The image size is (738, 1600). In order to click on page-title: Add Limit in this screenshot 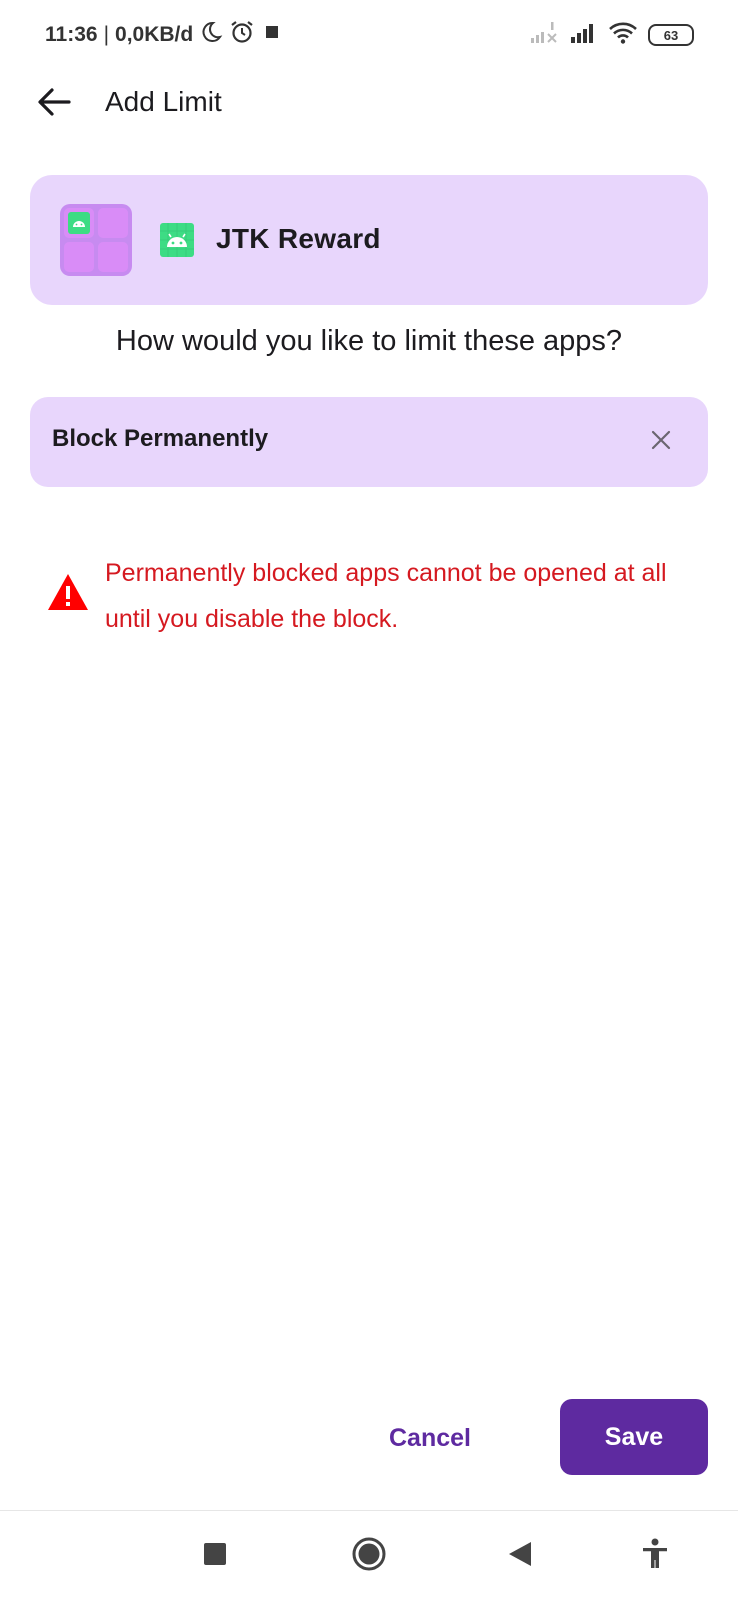, I will do `click(163, 101)`.